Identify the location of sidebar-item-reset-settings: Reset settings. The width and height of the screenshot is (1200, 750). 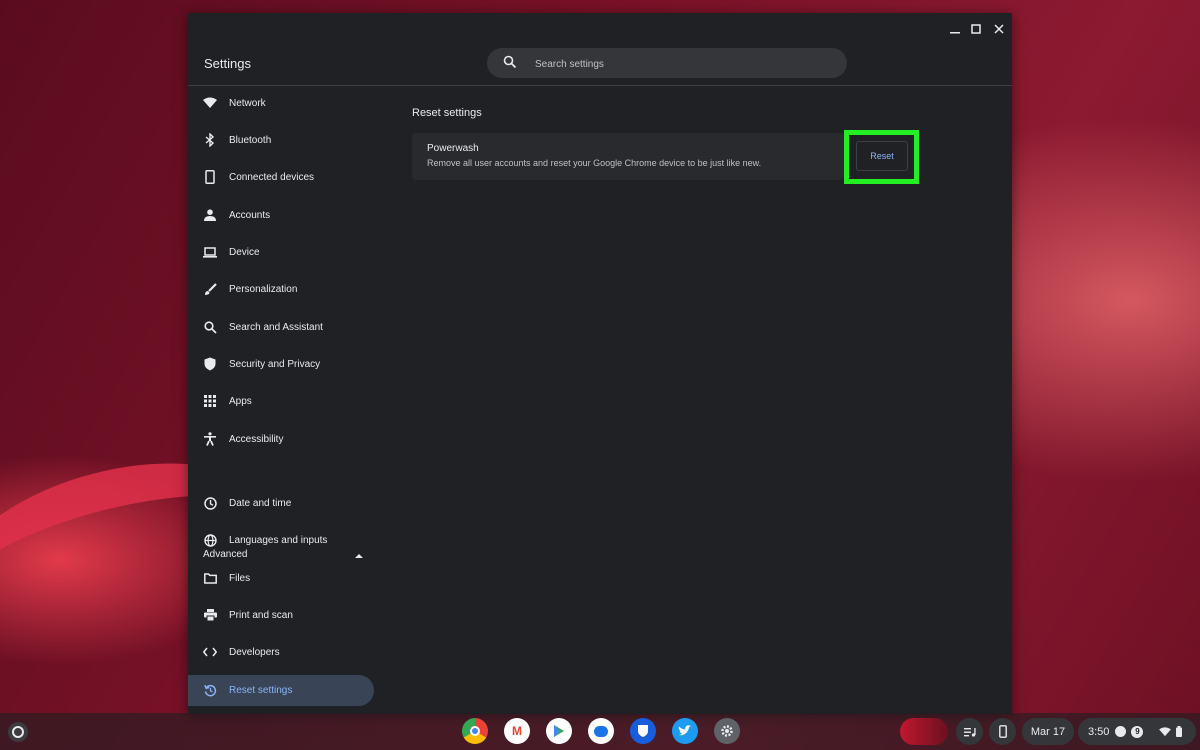
(281, 690).